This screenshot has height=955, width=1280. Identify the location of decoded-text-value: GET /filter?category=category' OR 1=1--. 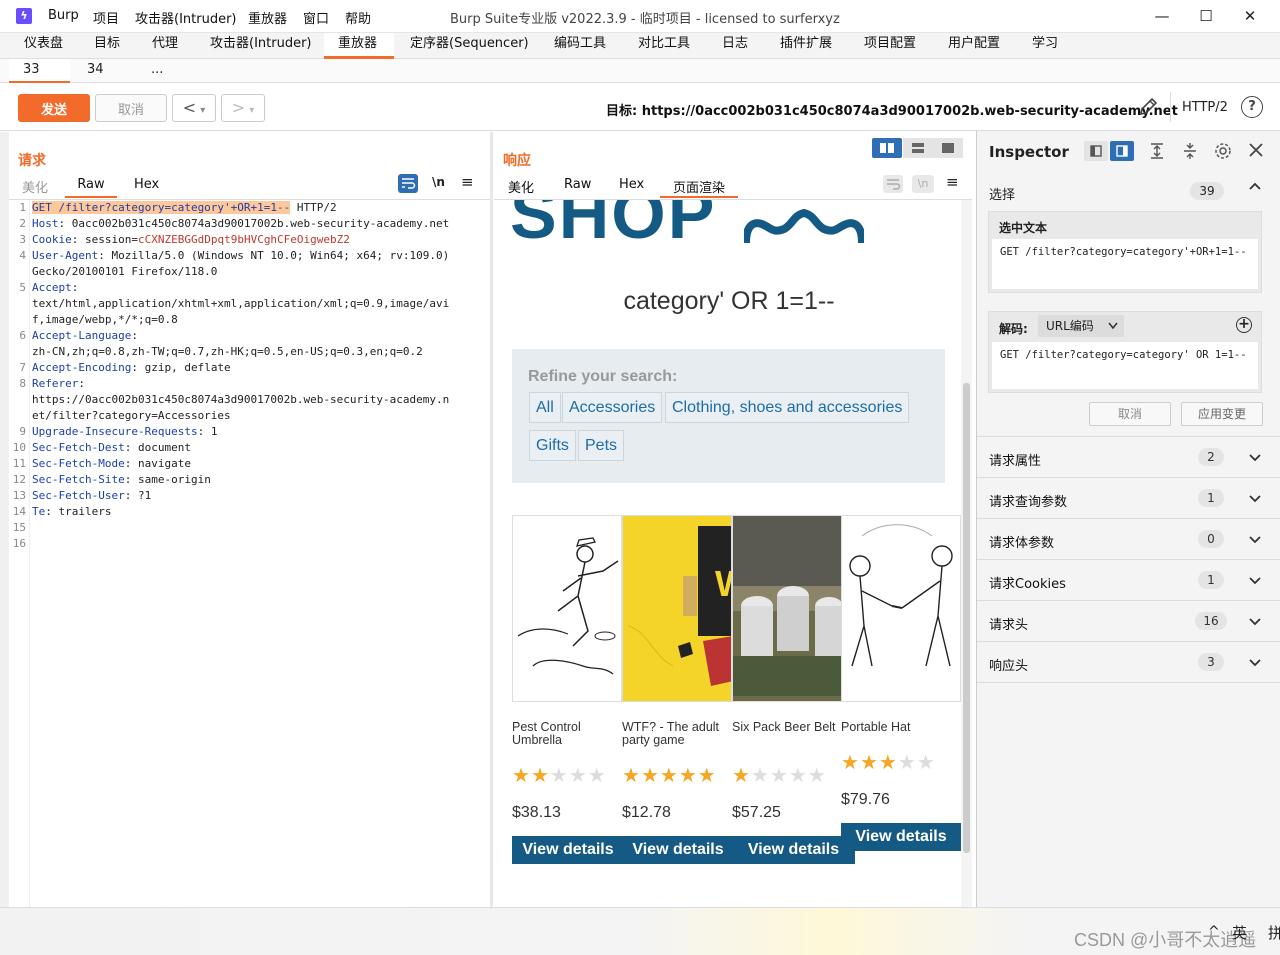
(1125, 365).